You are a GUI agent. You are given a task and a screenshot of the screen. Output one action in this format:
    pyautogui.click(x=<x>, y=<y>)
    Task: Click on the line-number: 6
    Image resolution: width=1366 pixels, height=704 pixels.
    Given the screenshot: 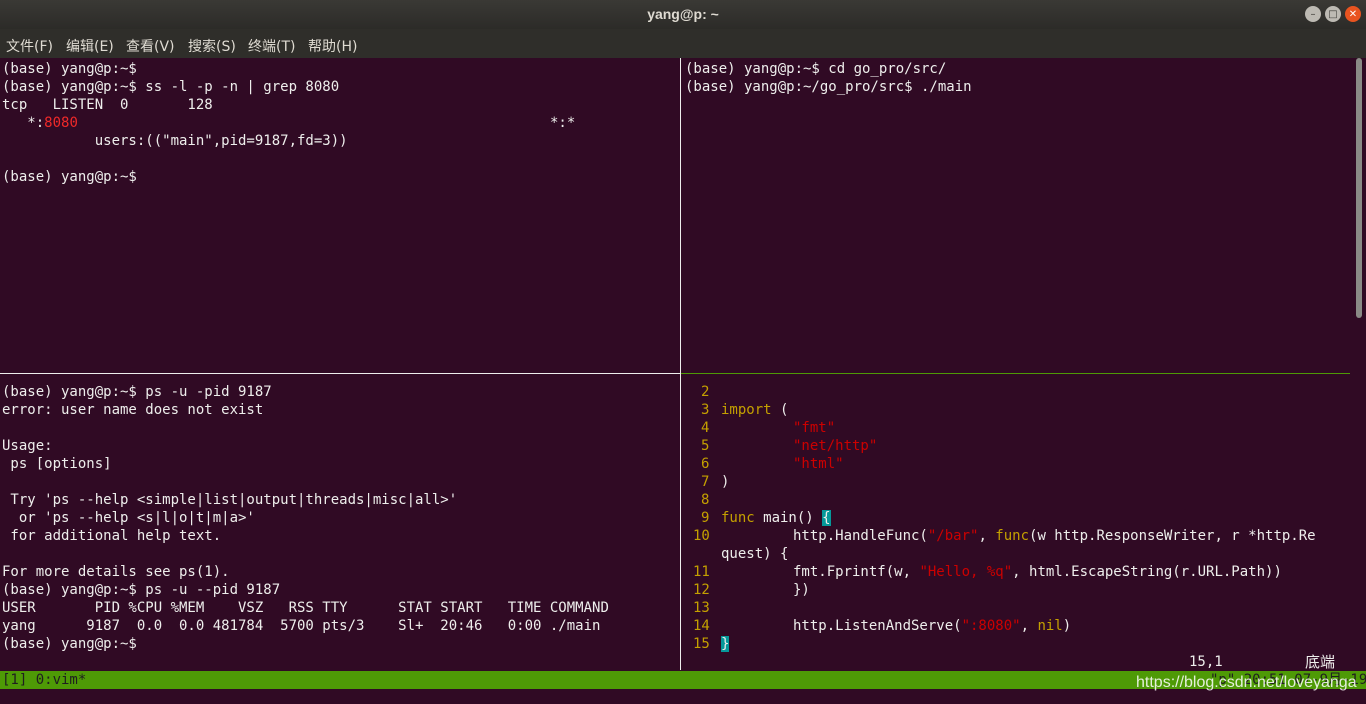 What is the action you would take?
    pyautogui.click(x=705, y=464)
    